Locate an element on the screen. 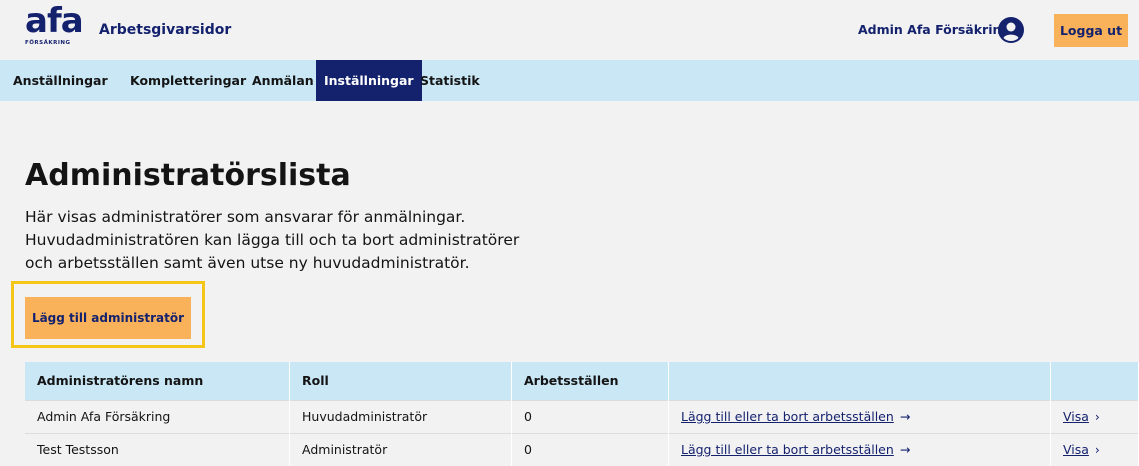  user-avatar-icon is located at coordinates (1011, 30).